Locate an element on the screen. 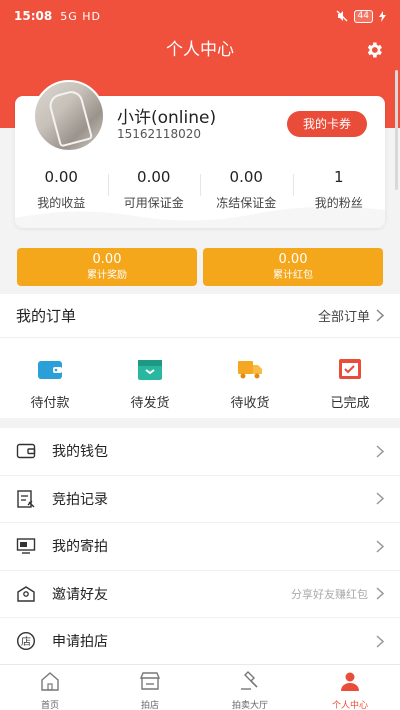  tab-personal-center: 个人中心 is located at coordinates (350, 687).